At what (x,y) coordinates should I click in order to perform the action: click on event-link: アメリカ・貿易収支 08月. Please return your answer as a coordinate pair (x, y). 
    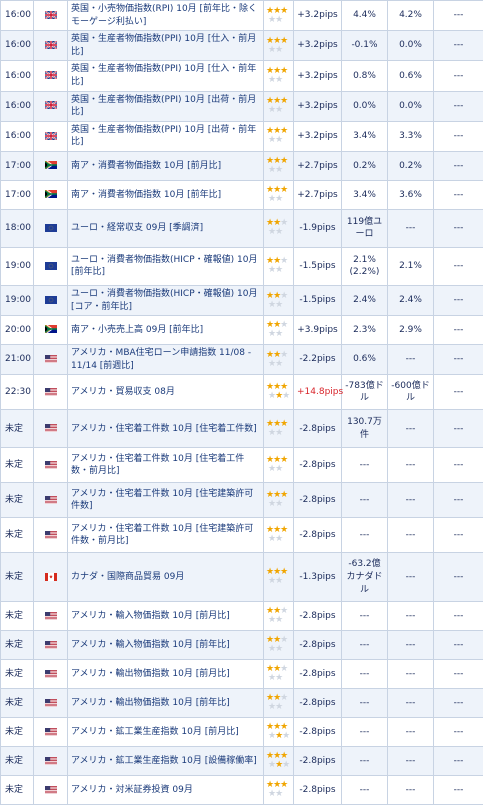
    Looking at the image, I should click on (123, 392).